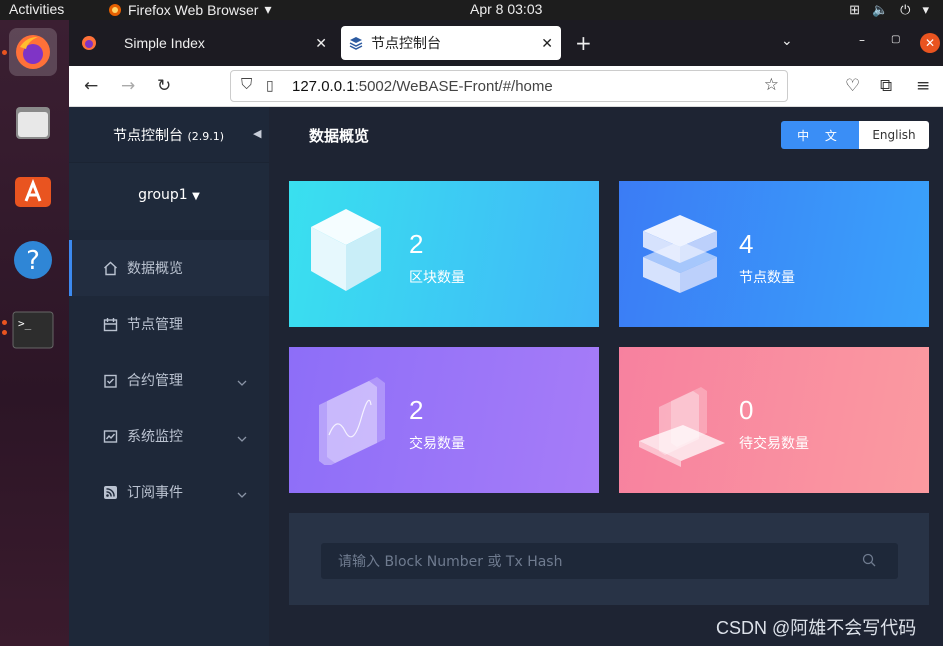 Image resolution: width=943 pixels, height=646 pixels. I want to click on search-panel: 请输入 Block Number 或 Tx Hash, so click(609, 559).